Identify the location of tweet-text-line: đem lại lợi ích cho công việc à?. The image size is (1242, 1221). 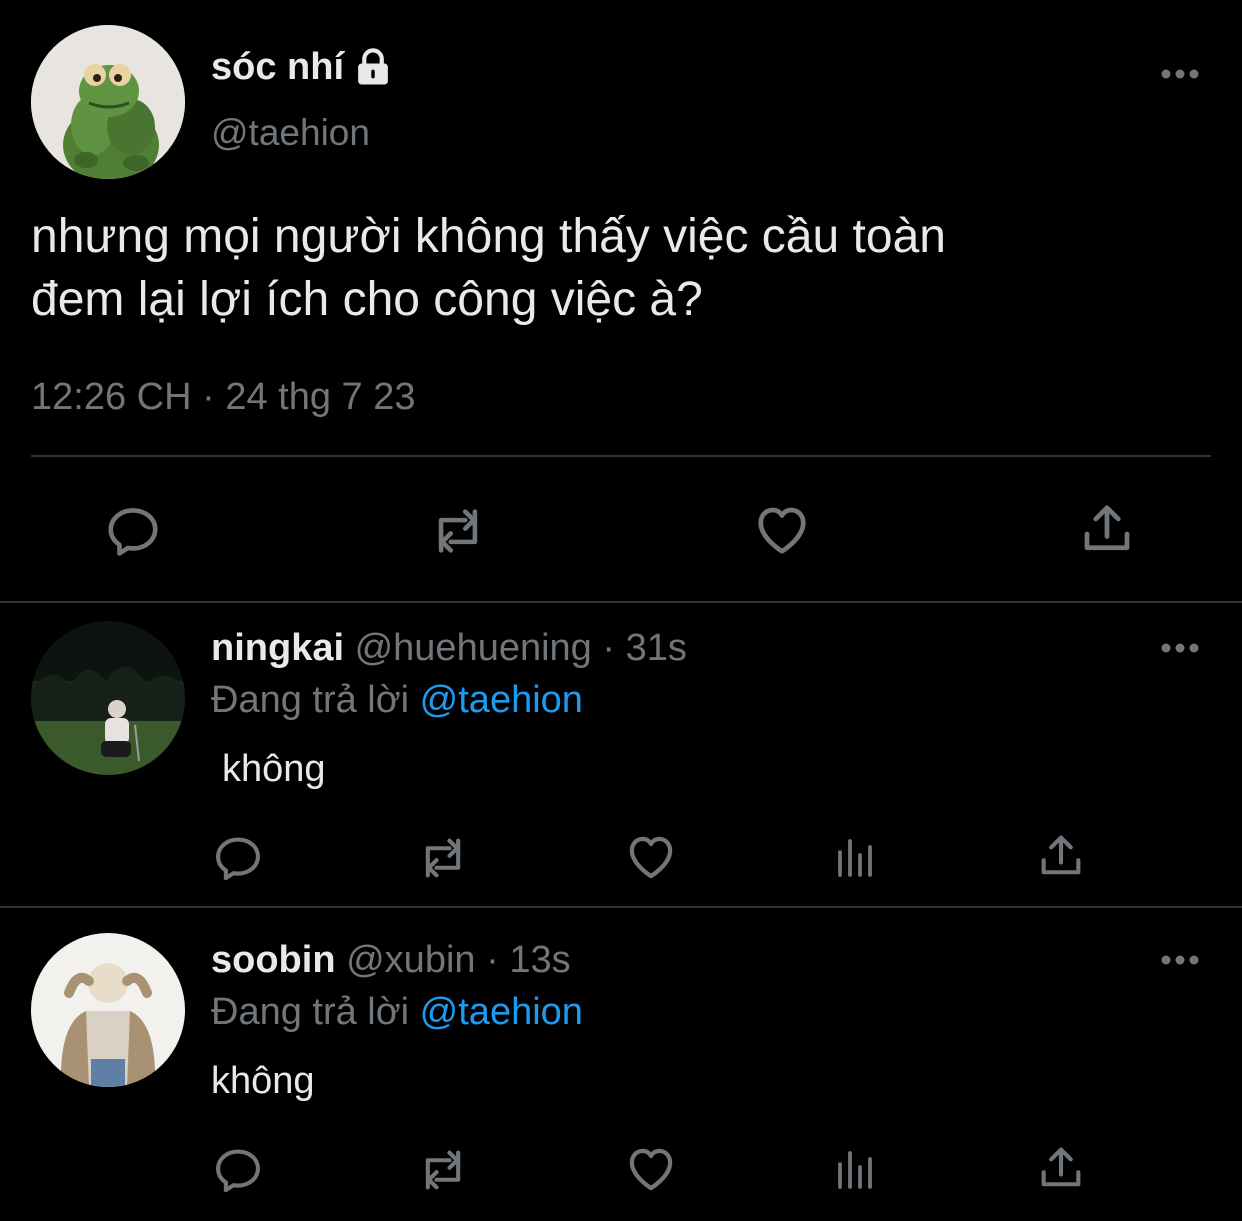
(367, 299).